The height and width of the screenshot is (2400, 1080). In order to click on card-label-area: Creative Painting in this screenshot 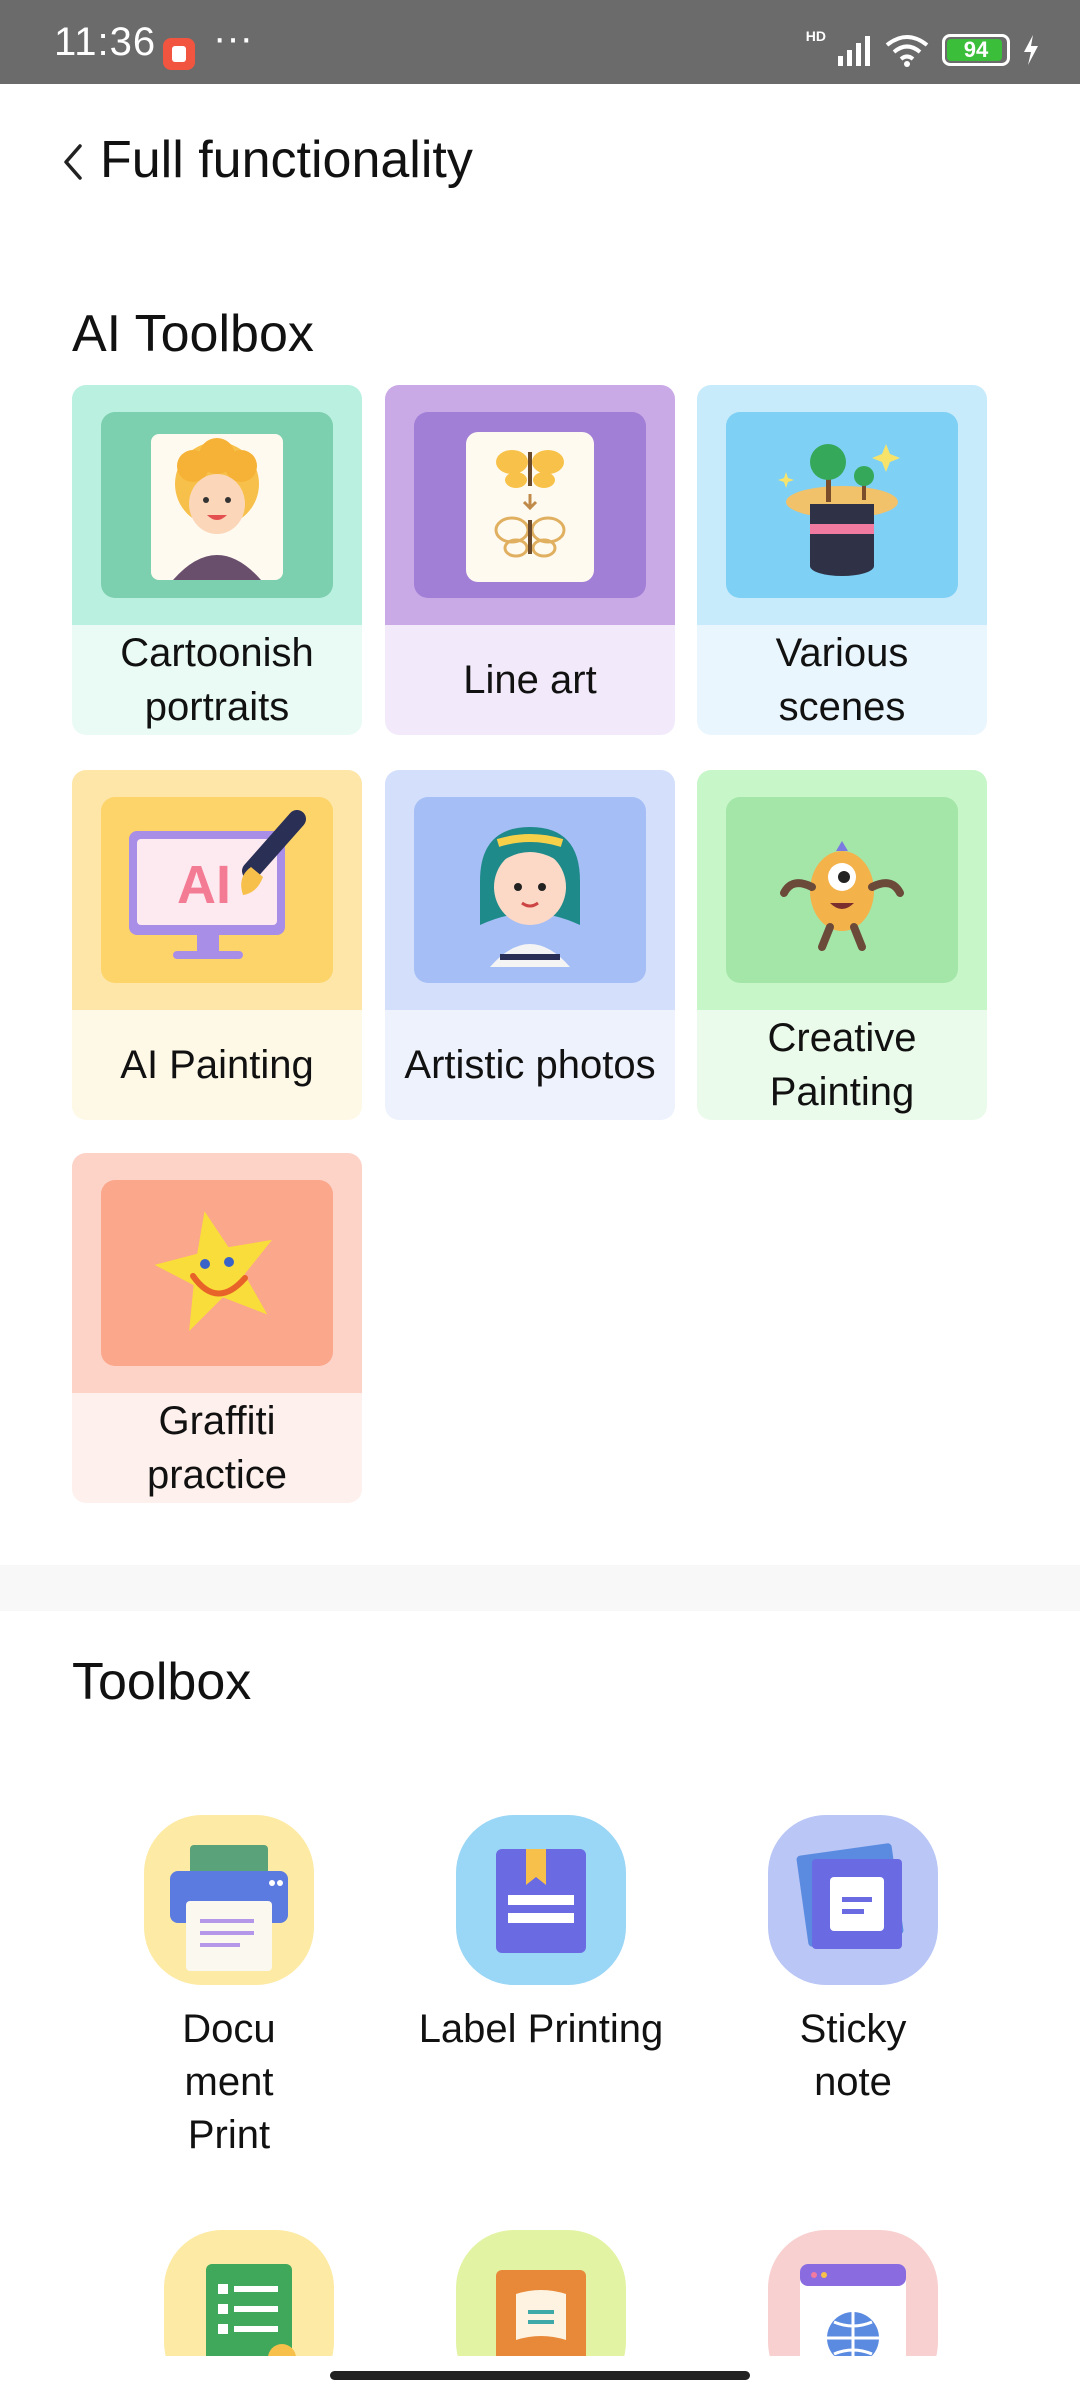, I will do `click(842, 1065)`.